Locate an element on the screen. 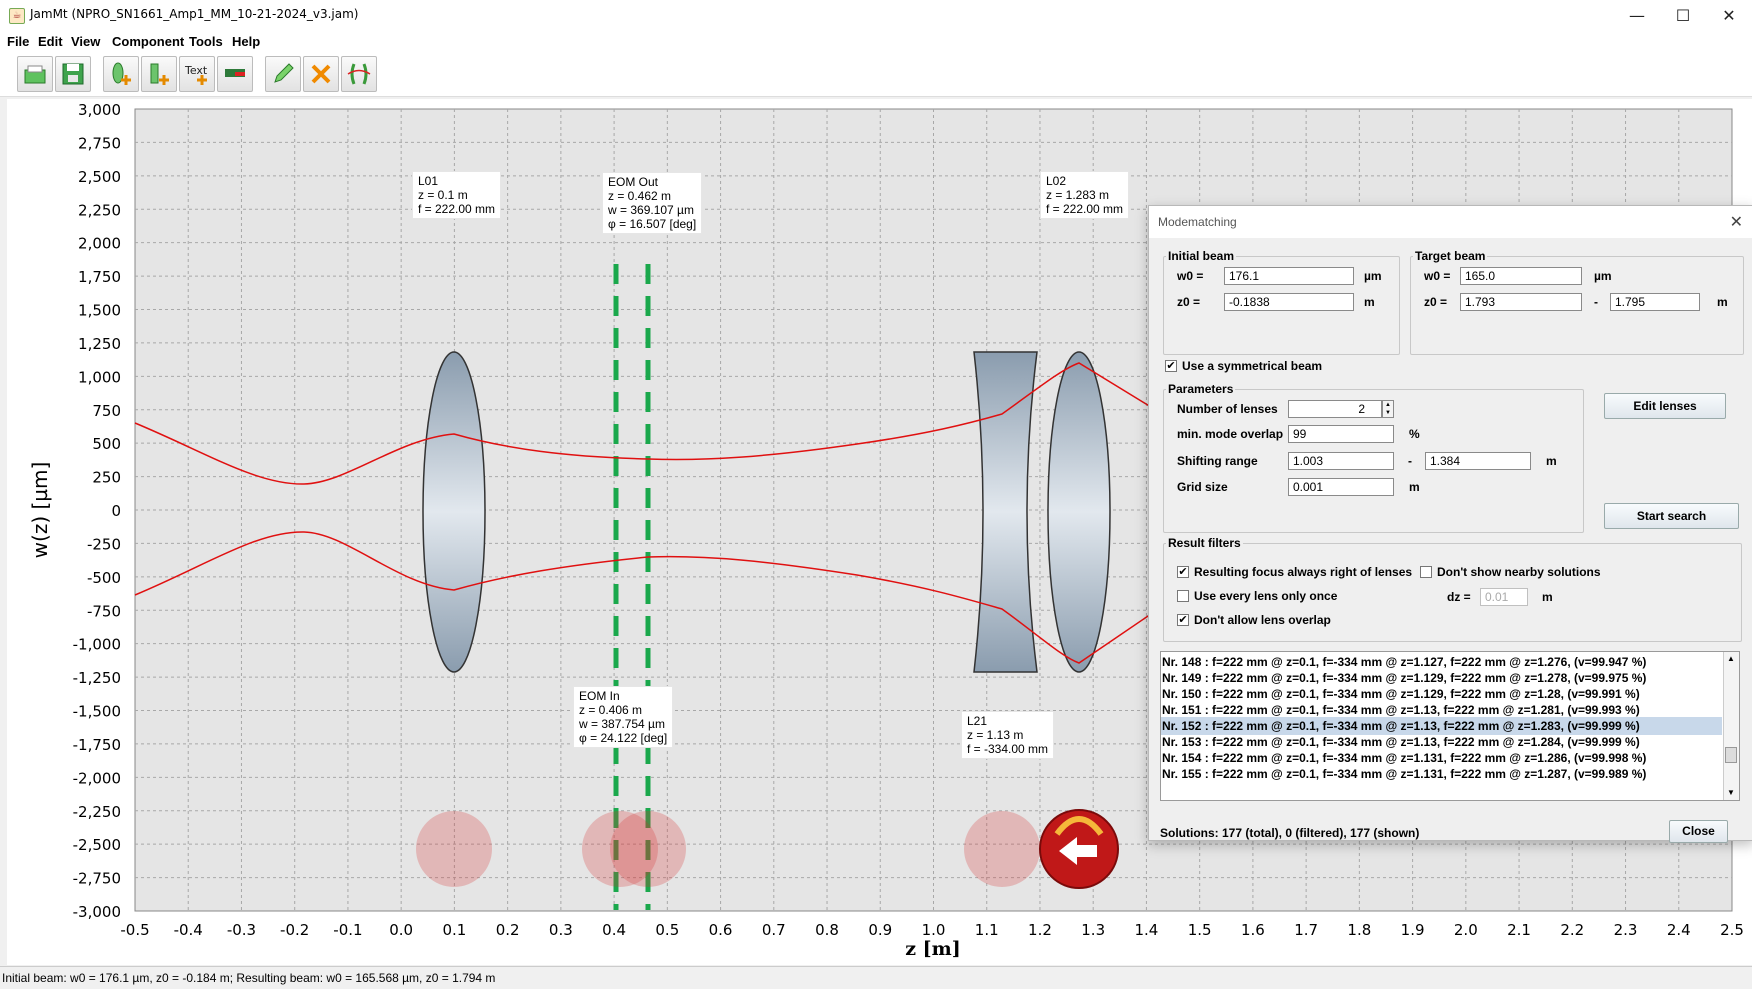 The width and height of the screenshot is (1752, 989). rotate-handle-l01-icon is located at coordinates (454, 849).